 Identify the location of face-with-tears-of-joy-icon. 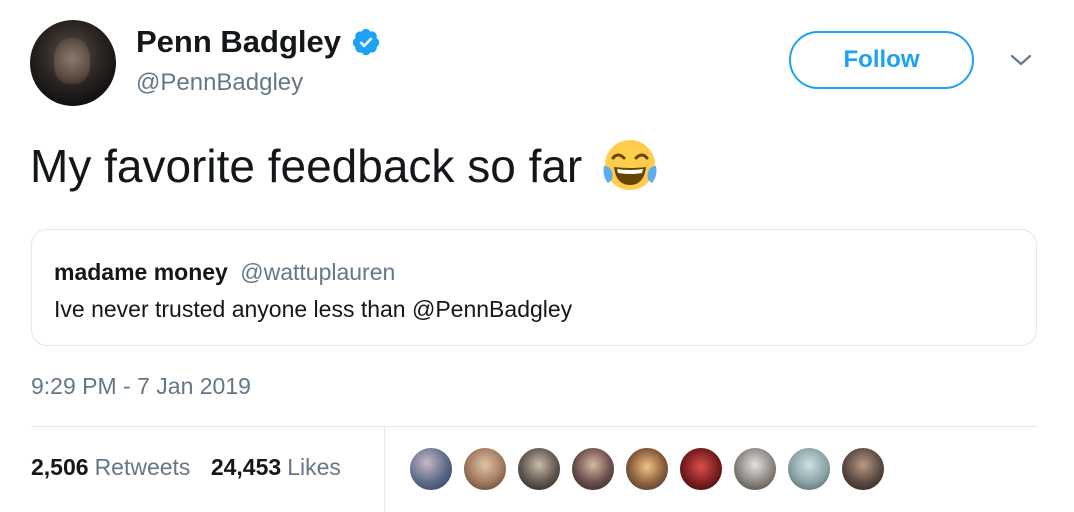
(630, 165).